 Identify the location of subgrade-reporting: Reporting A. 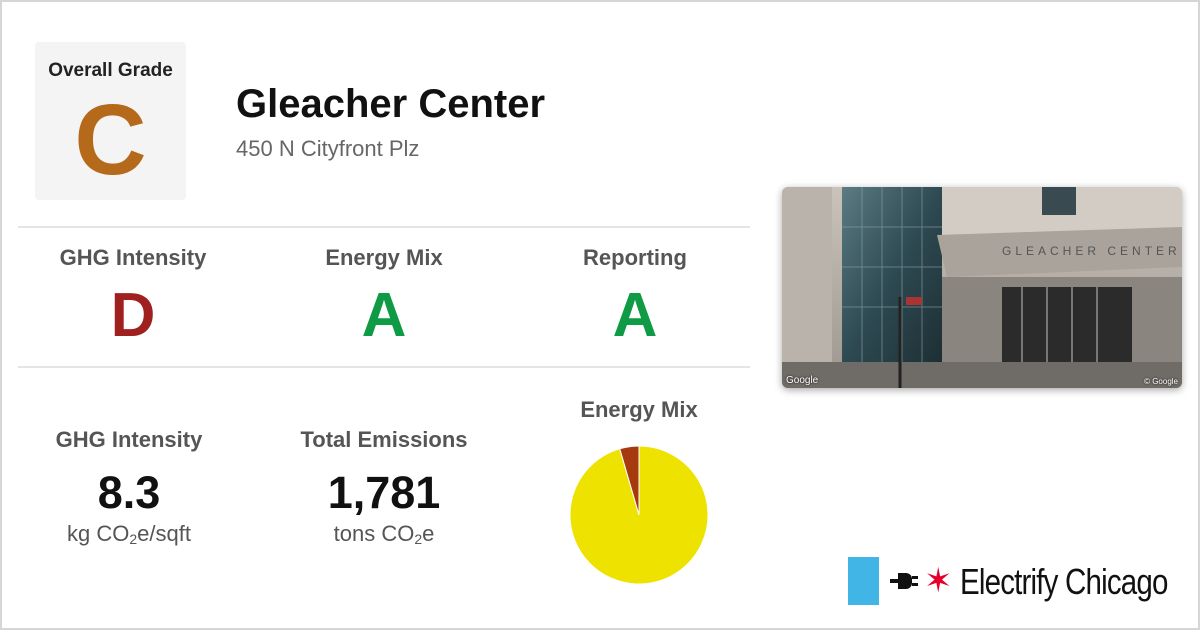
(635, 296).